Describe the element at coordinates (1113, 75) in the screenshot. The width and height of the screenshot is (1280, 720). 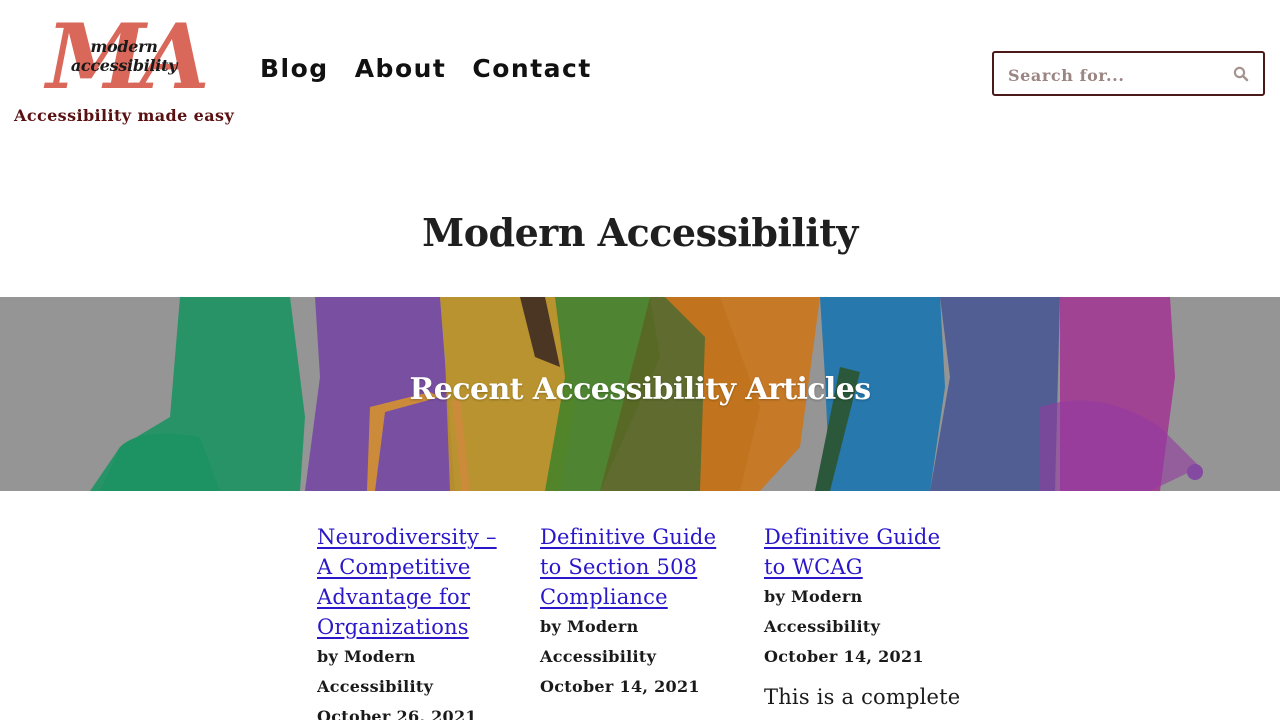
I see `search-input` at that location.